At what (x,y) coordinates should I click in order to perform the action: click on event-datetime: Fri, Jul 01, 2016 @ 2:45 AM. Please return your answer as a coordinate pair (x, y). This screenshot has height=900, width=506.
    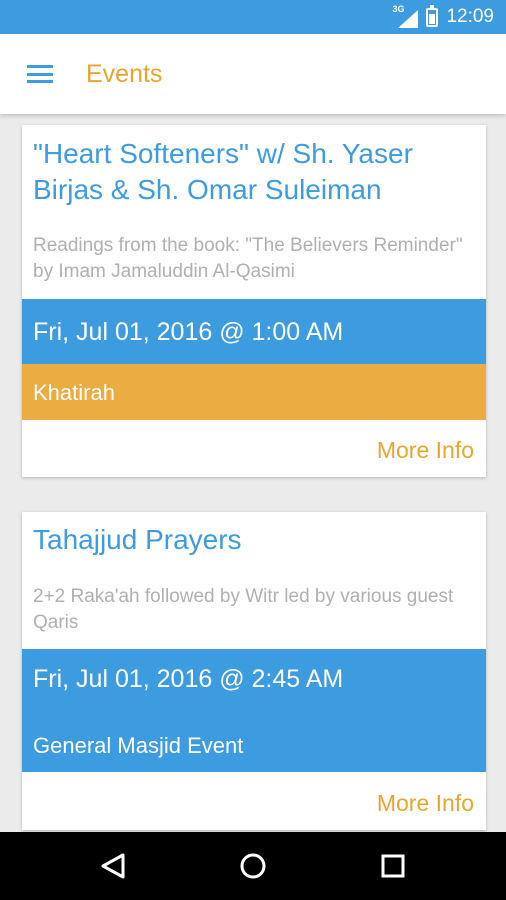
    Looking at the image, I should click on (188, 679).